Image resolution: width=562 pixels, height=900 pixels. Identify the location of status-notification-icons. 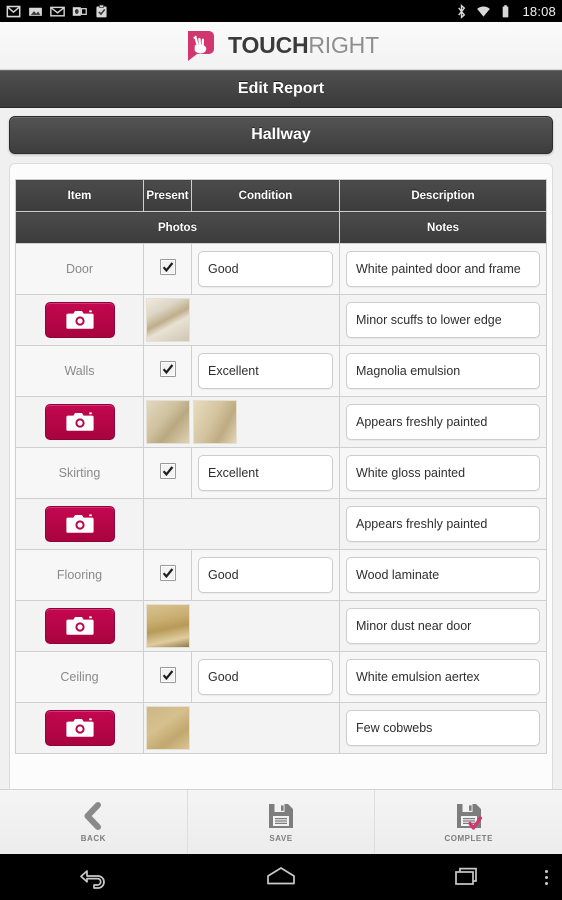
(57, 11).